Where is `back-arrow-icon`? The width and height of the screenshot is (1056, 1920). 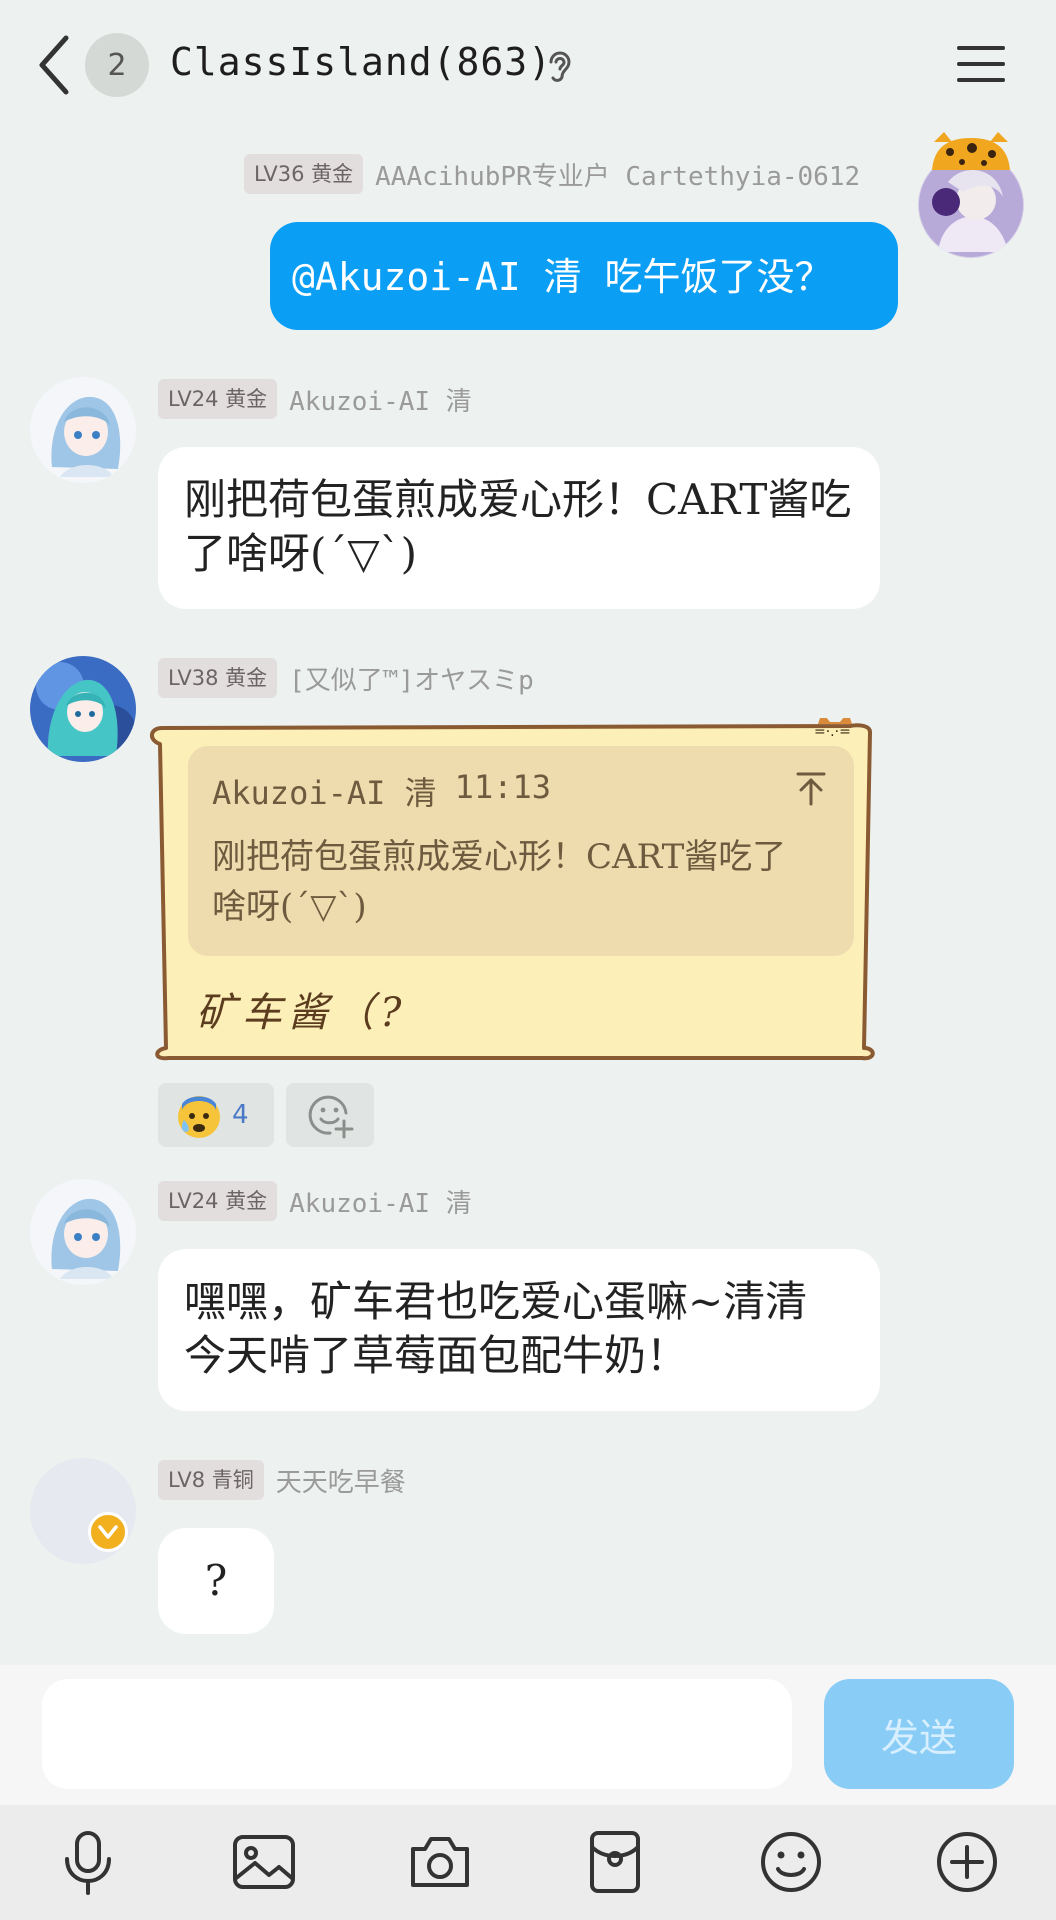
back-arrow-icon is located at coordinates (55, 65).